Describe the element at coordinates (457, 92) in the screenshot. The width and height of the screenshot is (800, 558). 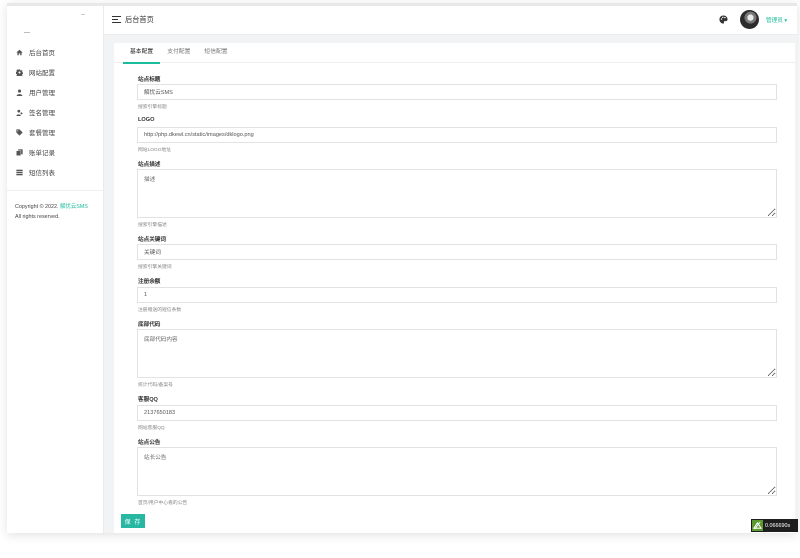
I see `site-title-input` at that location.